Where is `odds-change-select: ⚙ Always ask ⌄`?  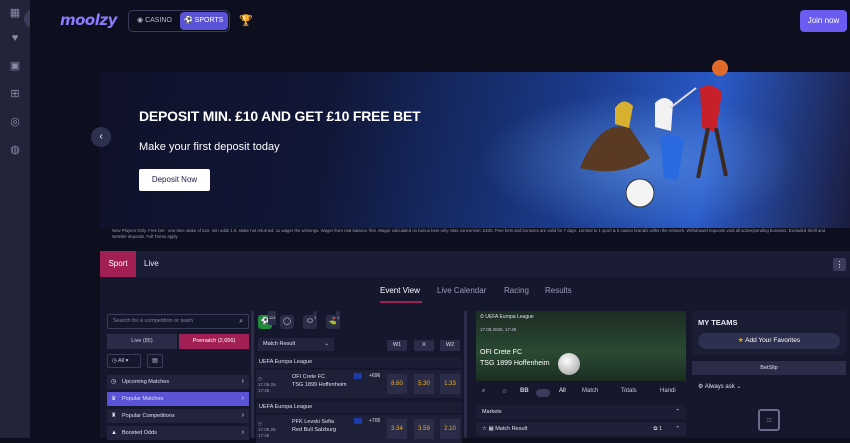
odds-change-select: ⚙ Always ask ⌄ is located at coordinates (719, 386).